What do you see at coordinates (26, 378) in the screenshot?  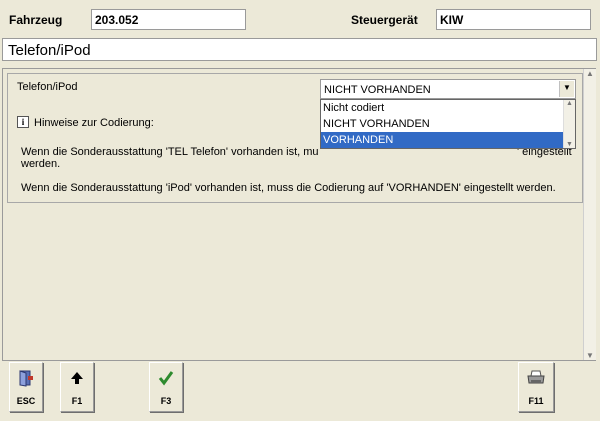 I see `exit-door-icon` at bounding box center [26, 378].